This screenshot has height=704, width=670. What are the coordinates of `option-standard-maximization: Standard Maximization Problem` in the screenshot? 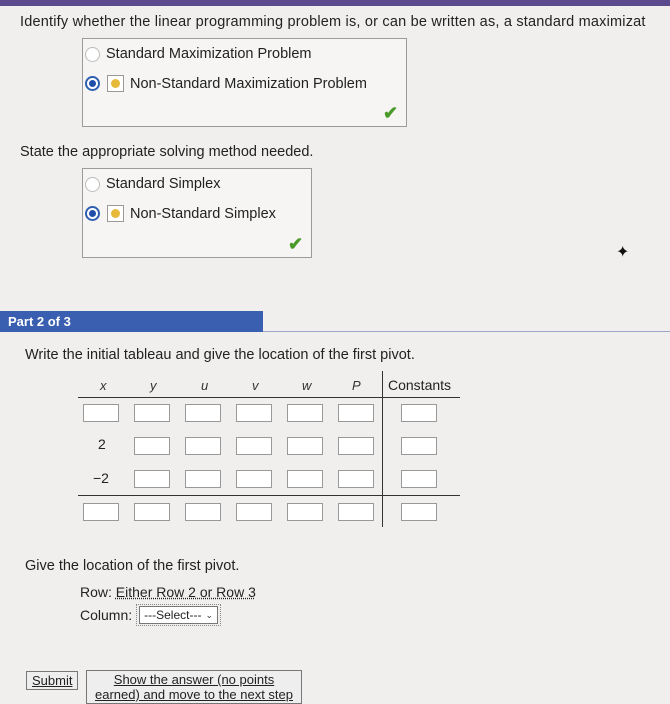 It's located at (198, 54).